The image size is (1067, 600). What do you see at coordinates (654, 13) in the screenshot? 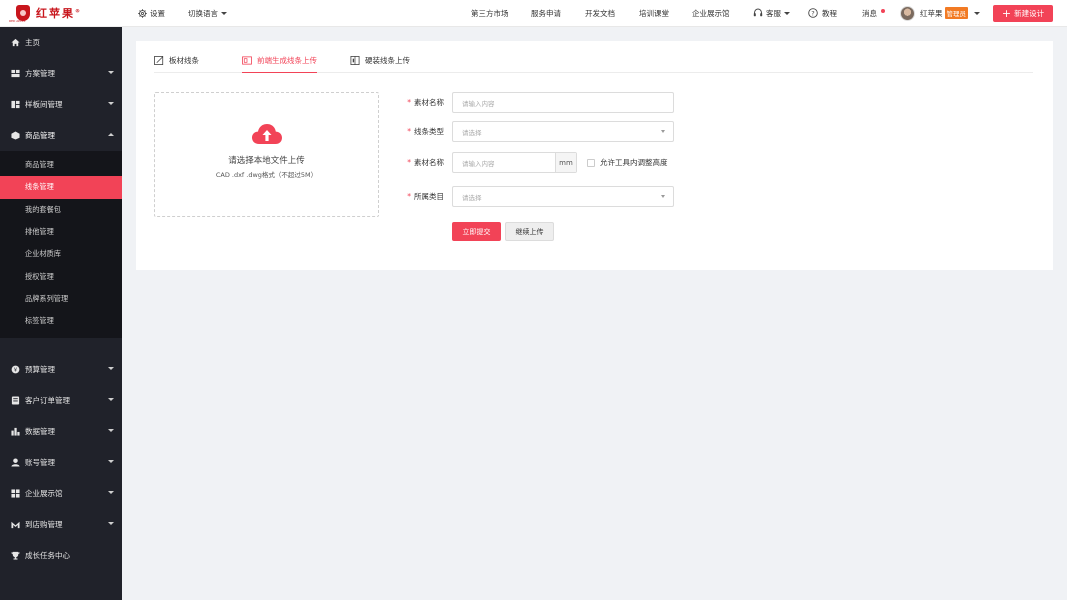
I see `link-training: 培训课堂` at bounding box center [654, 13].